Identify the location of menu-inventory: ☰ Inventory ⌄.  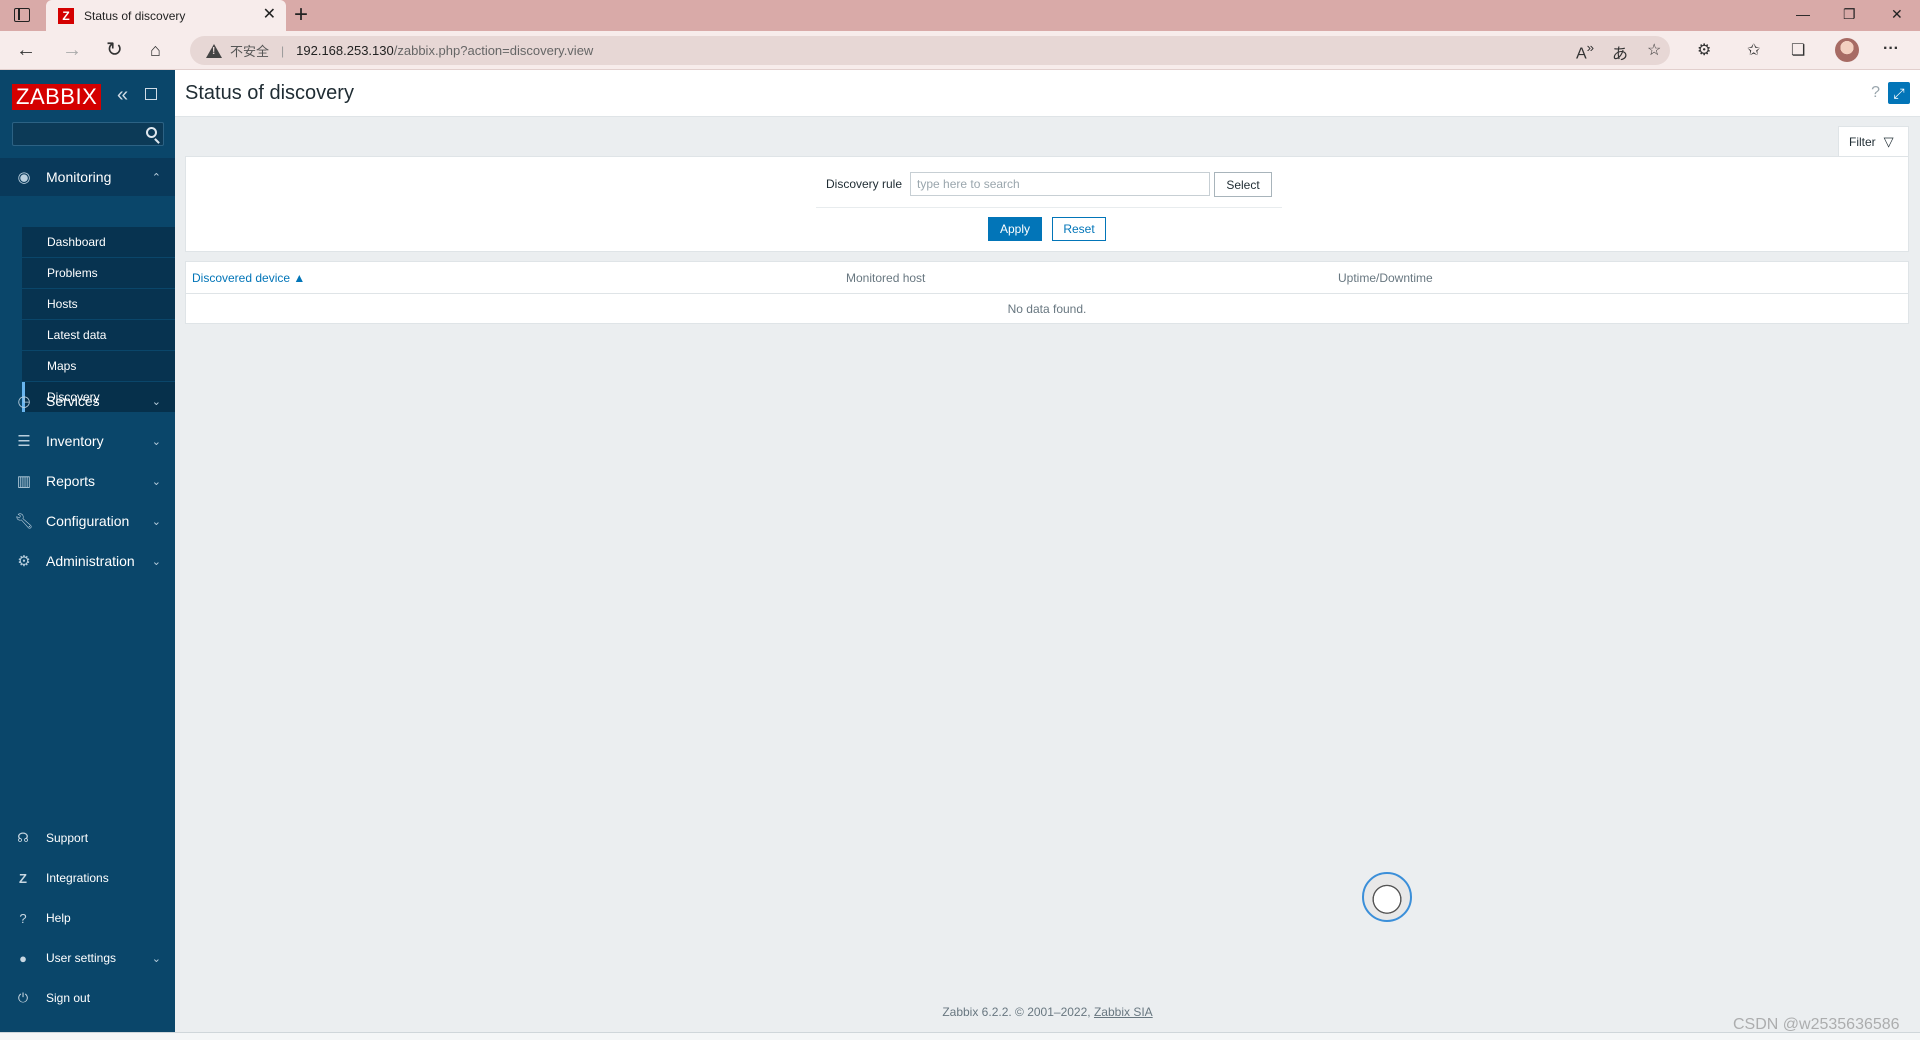
(87, 441).